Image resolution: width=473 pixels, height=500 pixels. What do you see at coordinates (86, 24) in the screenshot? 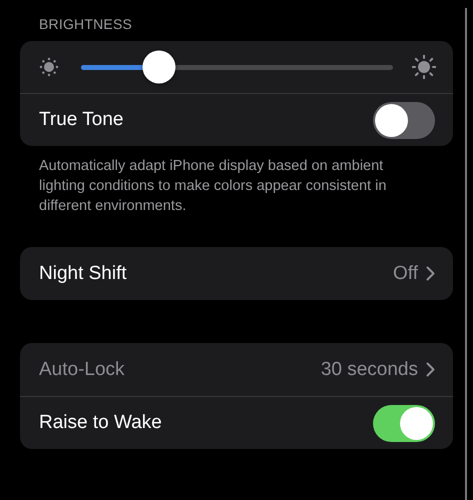
I see `section-header: BRIGHTNESS` at bounding box center [86, 24].